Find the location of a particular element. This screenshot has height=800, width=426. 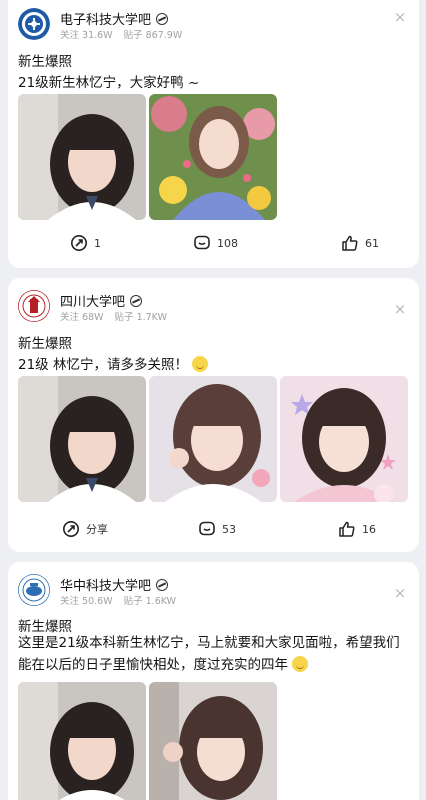

forum-stats: 关注 31.6W 贴子 867.9W is located at coordinates (125, 34).